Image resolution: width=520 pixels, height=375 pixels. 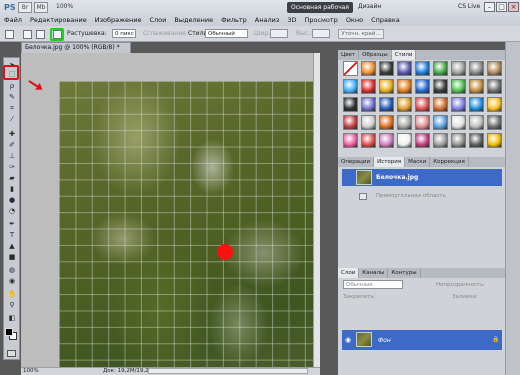 I want to click on dodge-tool-icon: ◔, so click(x=12, y=211).